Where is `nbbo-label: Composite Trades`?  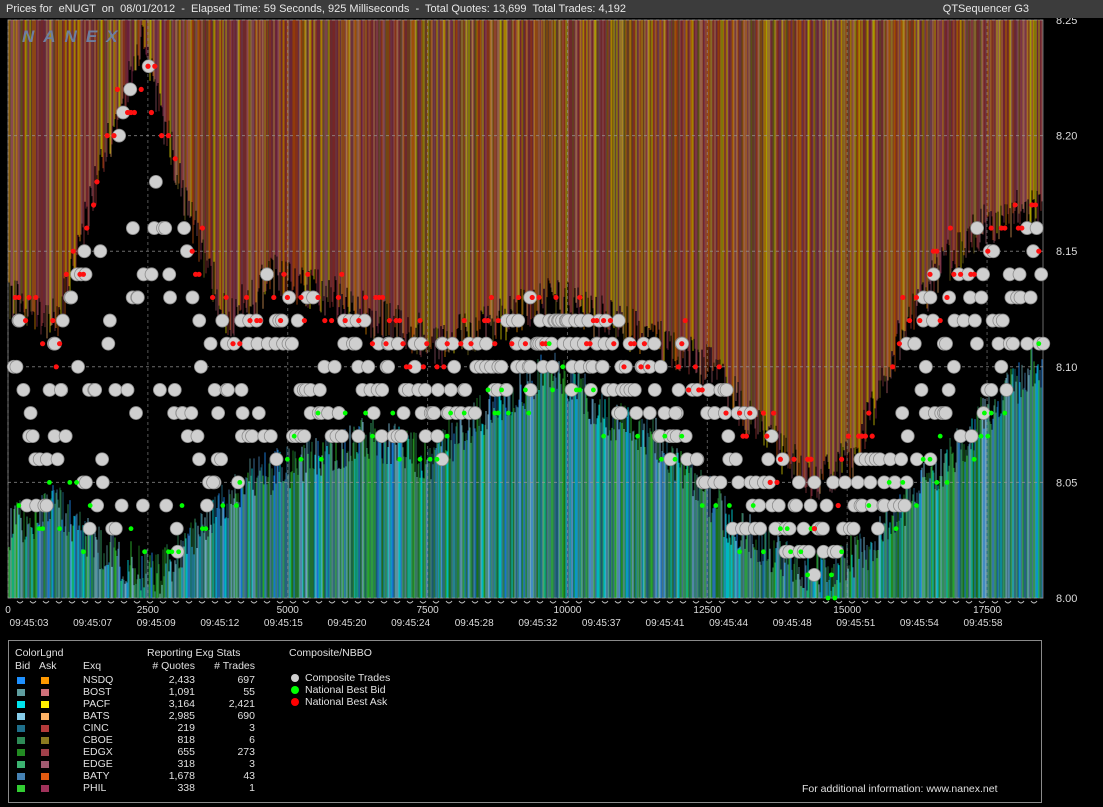 nbbo-label: Composite Trades is located at coordinates (348, 678).